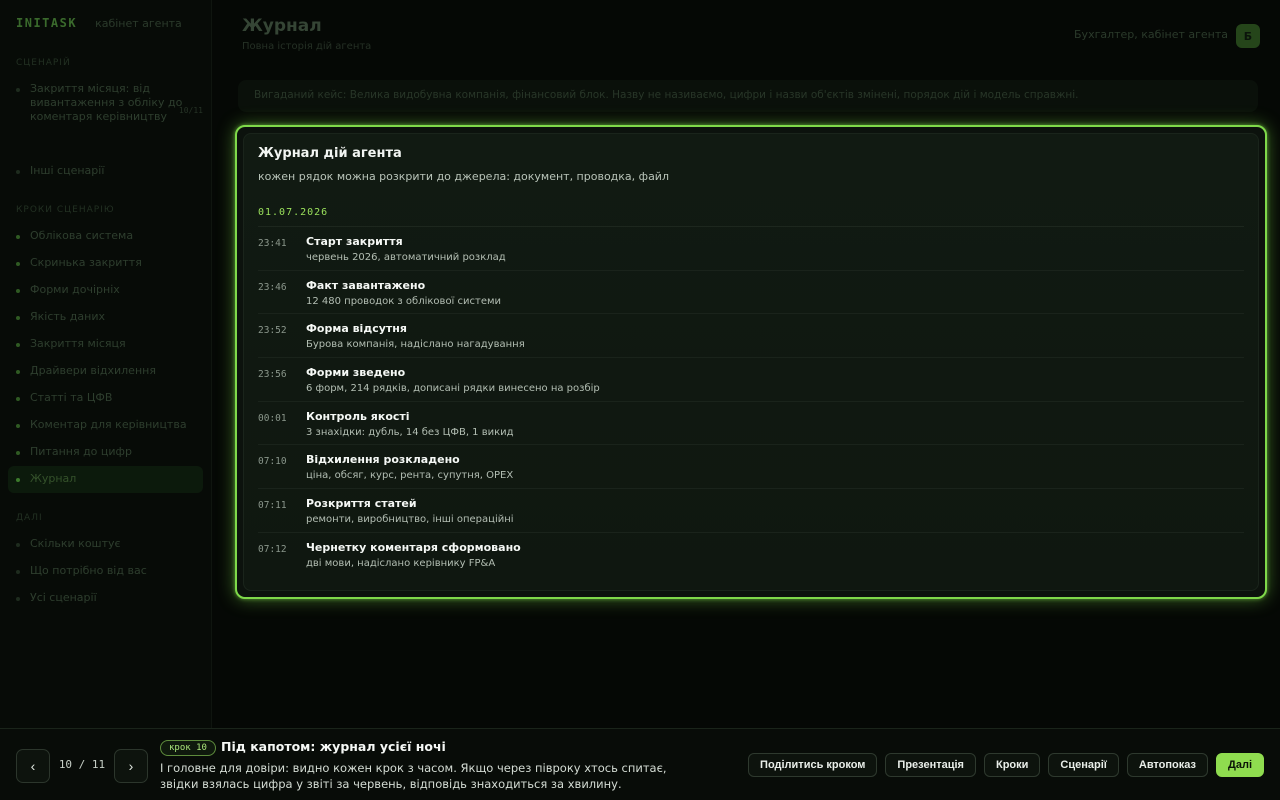  I want to click on chevron-left-icon: ‹, so click(33, 766).